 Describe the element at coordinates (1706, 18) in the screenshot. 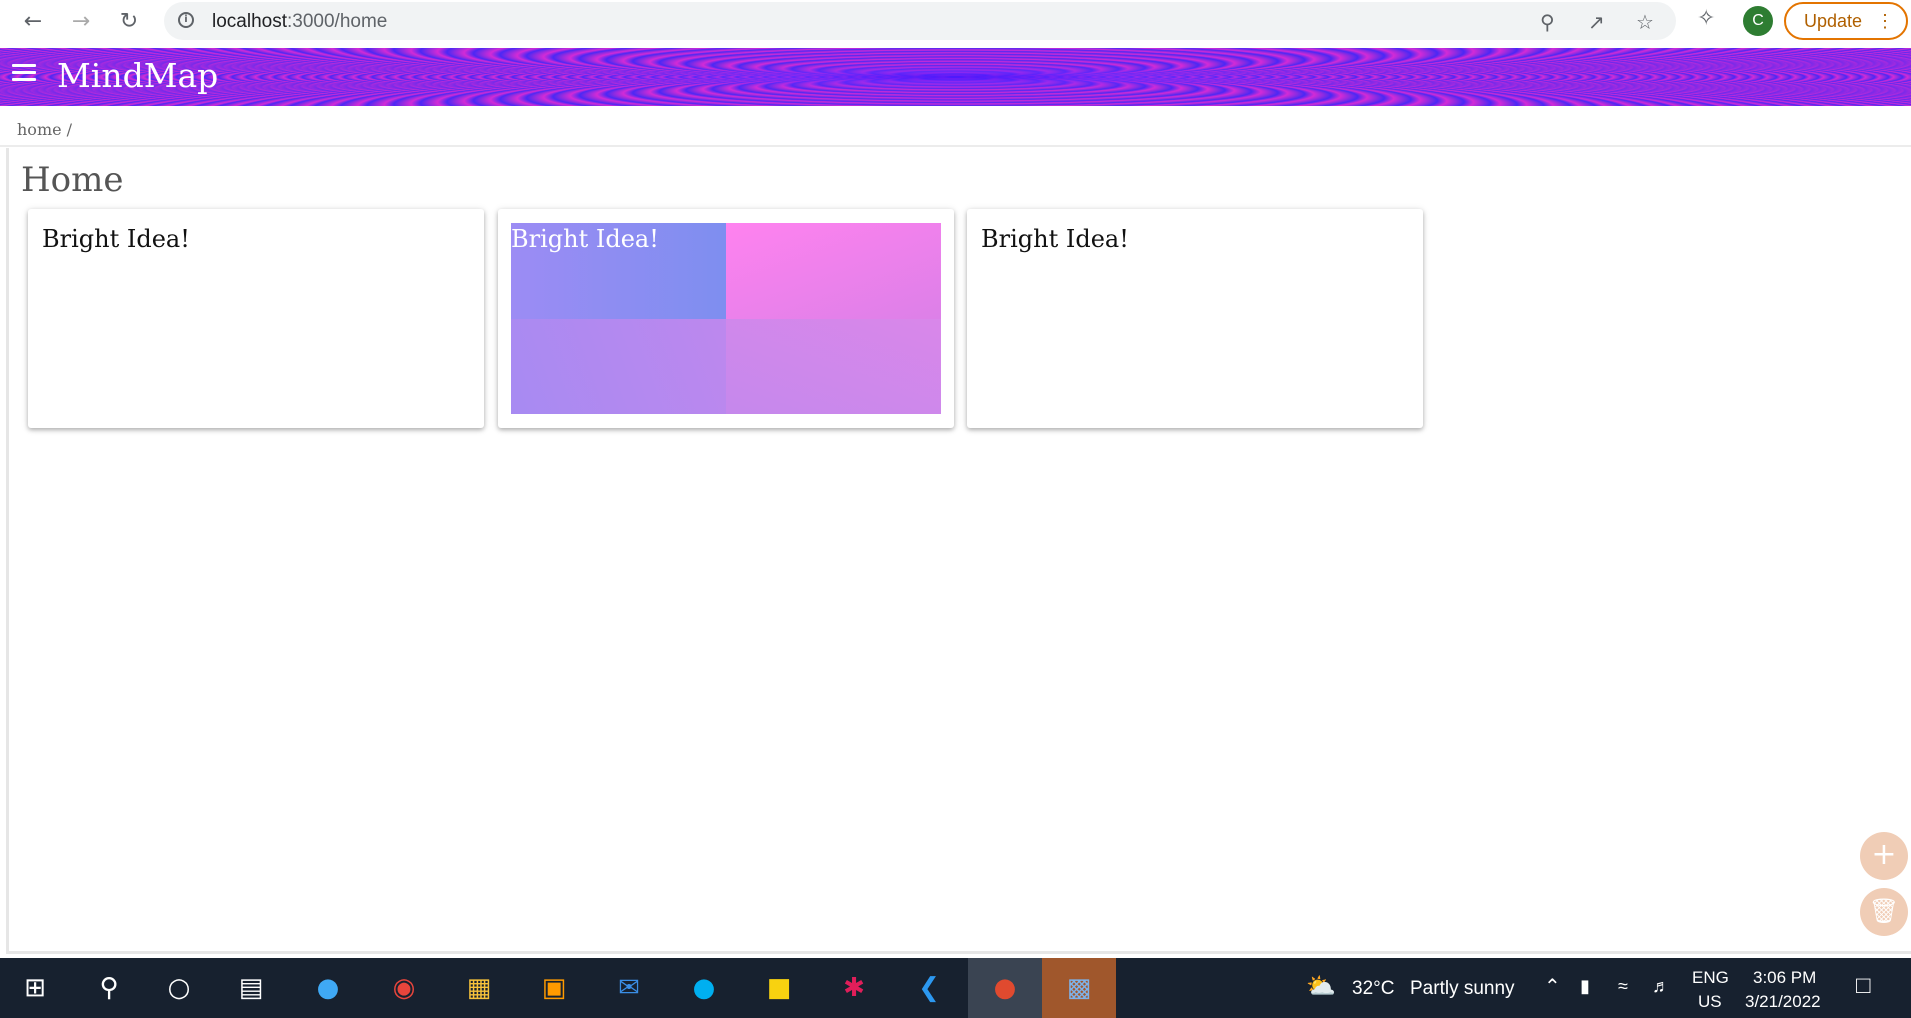

I see `extensions-puzzle-icon: ✧` at that location.